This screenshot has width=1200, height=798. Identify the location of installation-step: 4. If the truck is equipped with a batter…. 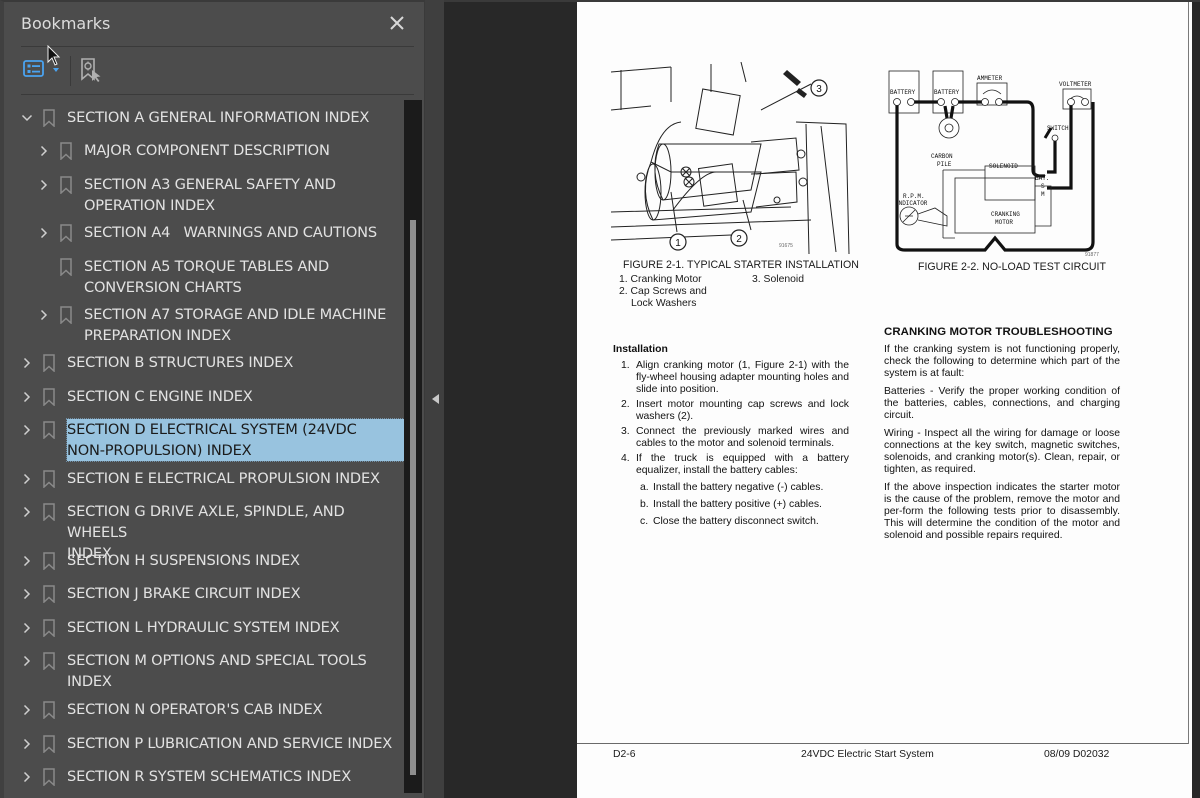
(735, 465).